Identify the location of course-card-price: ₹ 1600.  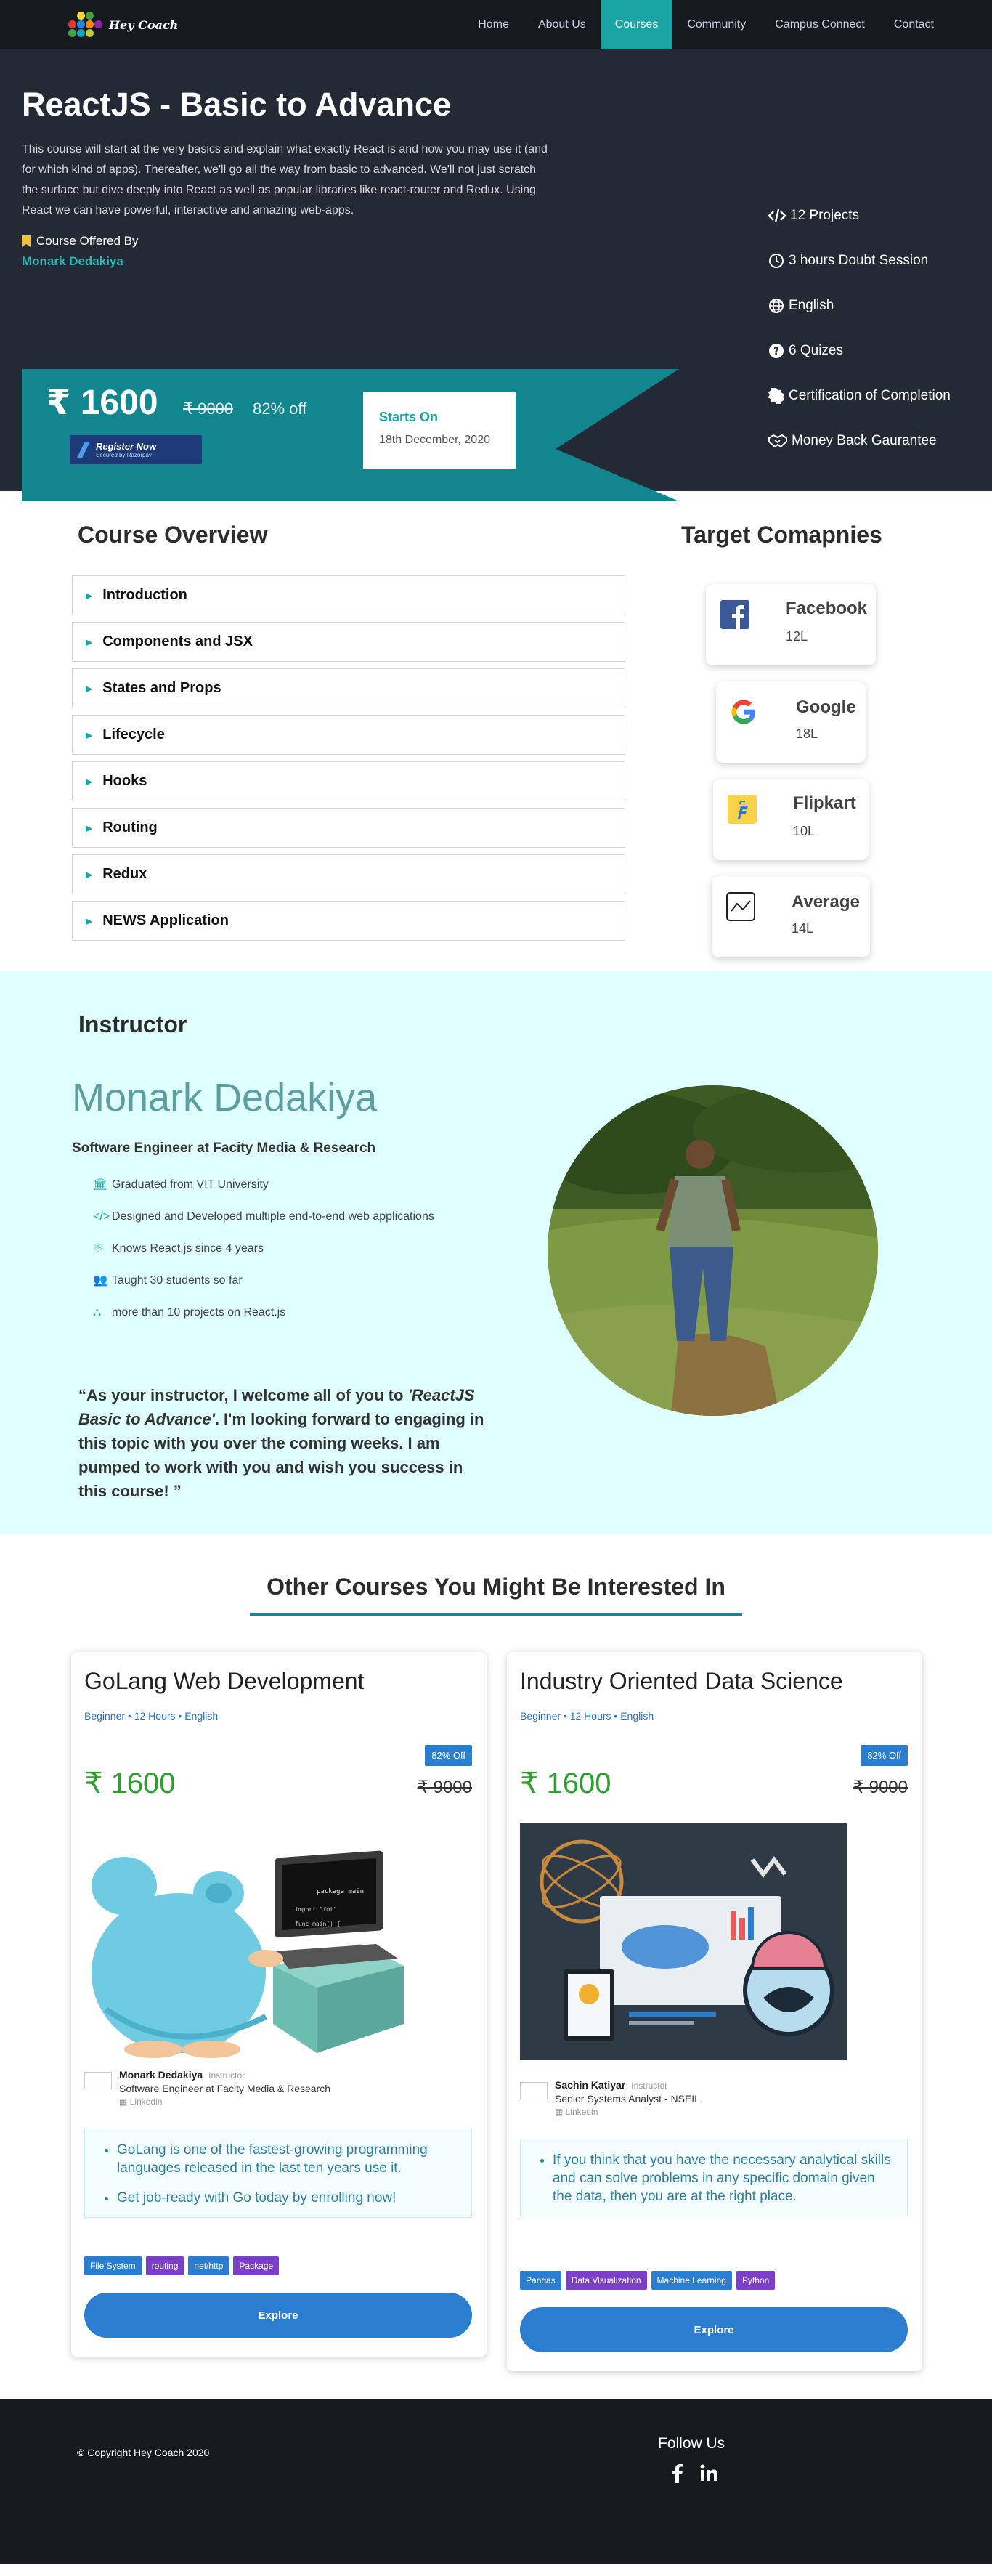
(565, 1783).